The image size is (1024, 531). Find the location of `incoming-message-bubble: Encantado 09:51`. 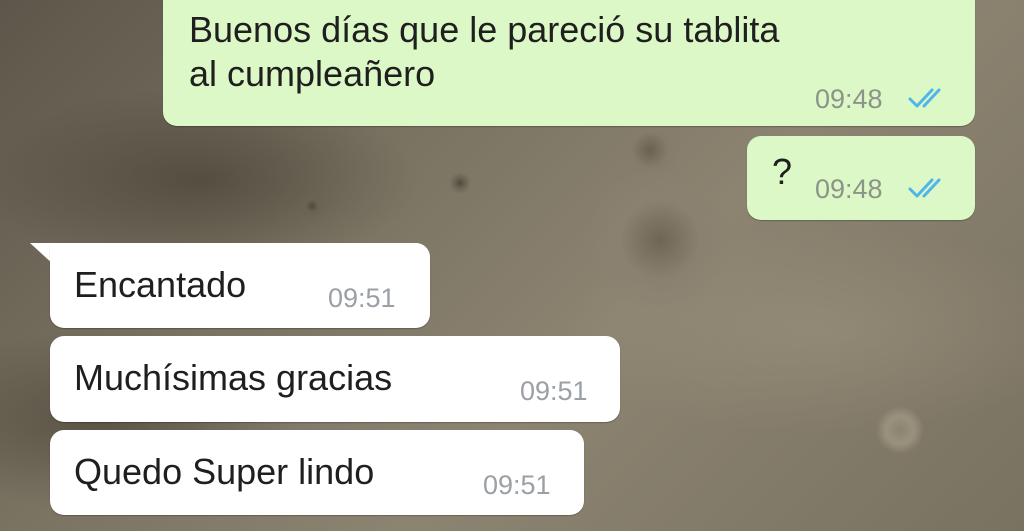

incoming-message-bubble: Encantado 09:51 is located at coordinates (240, 285).